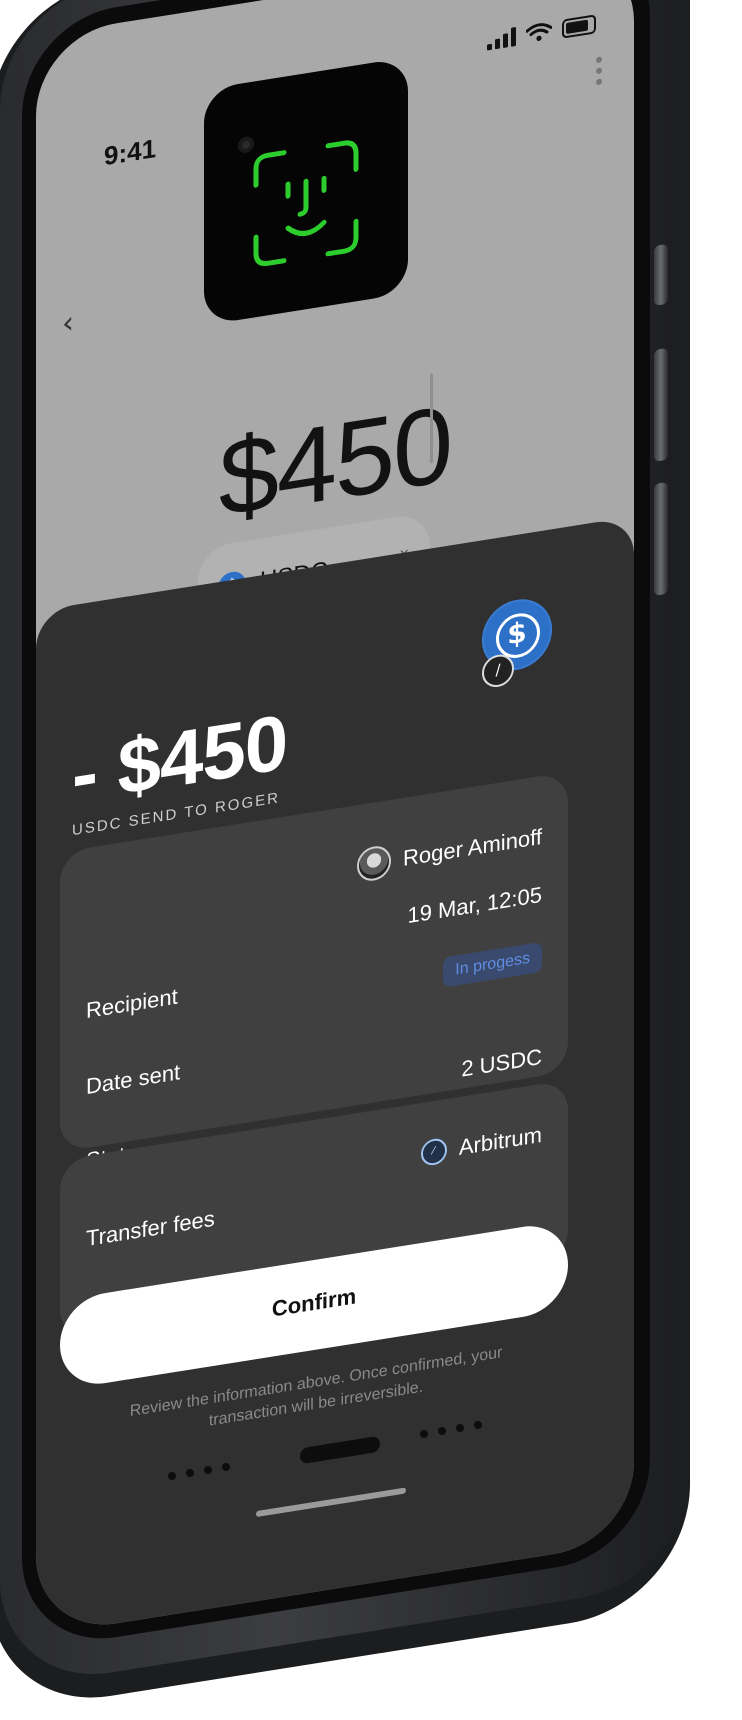  What do you see at coordinates (501, 38) in the screenshot?
I see `signal-icon` at bounding box center [501, 38].